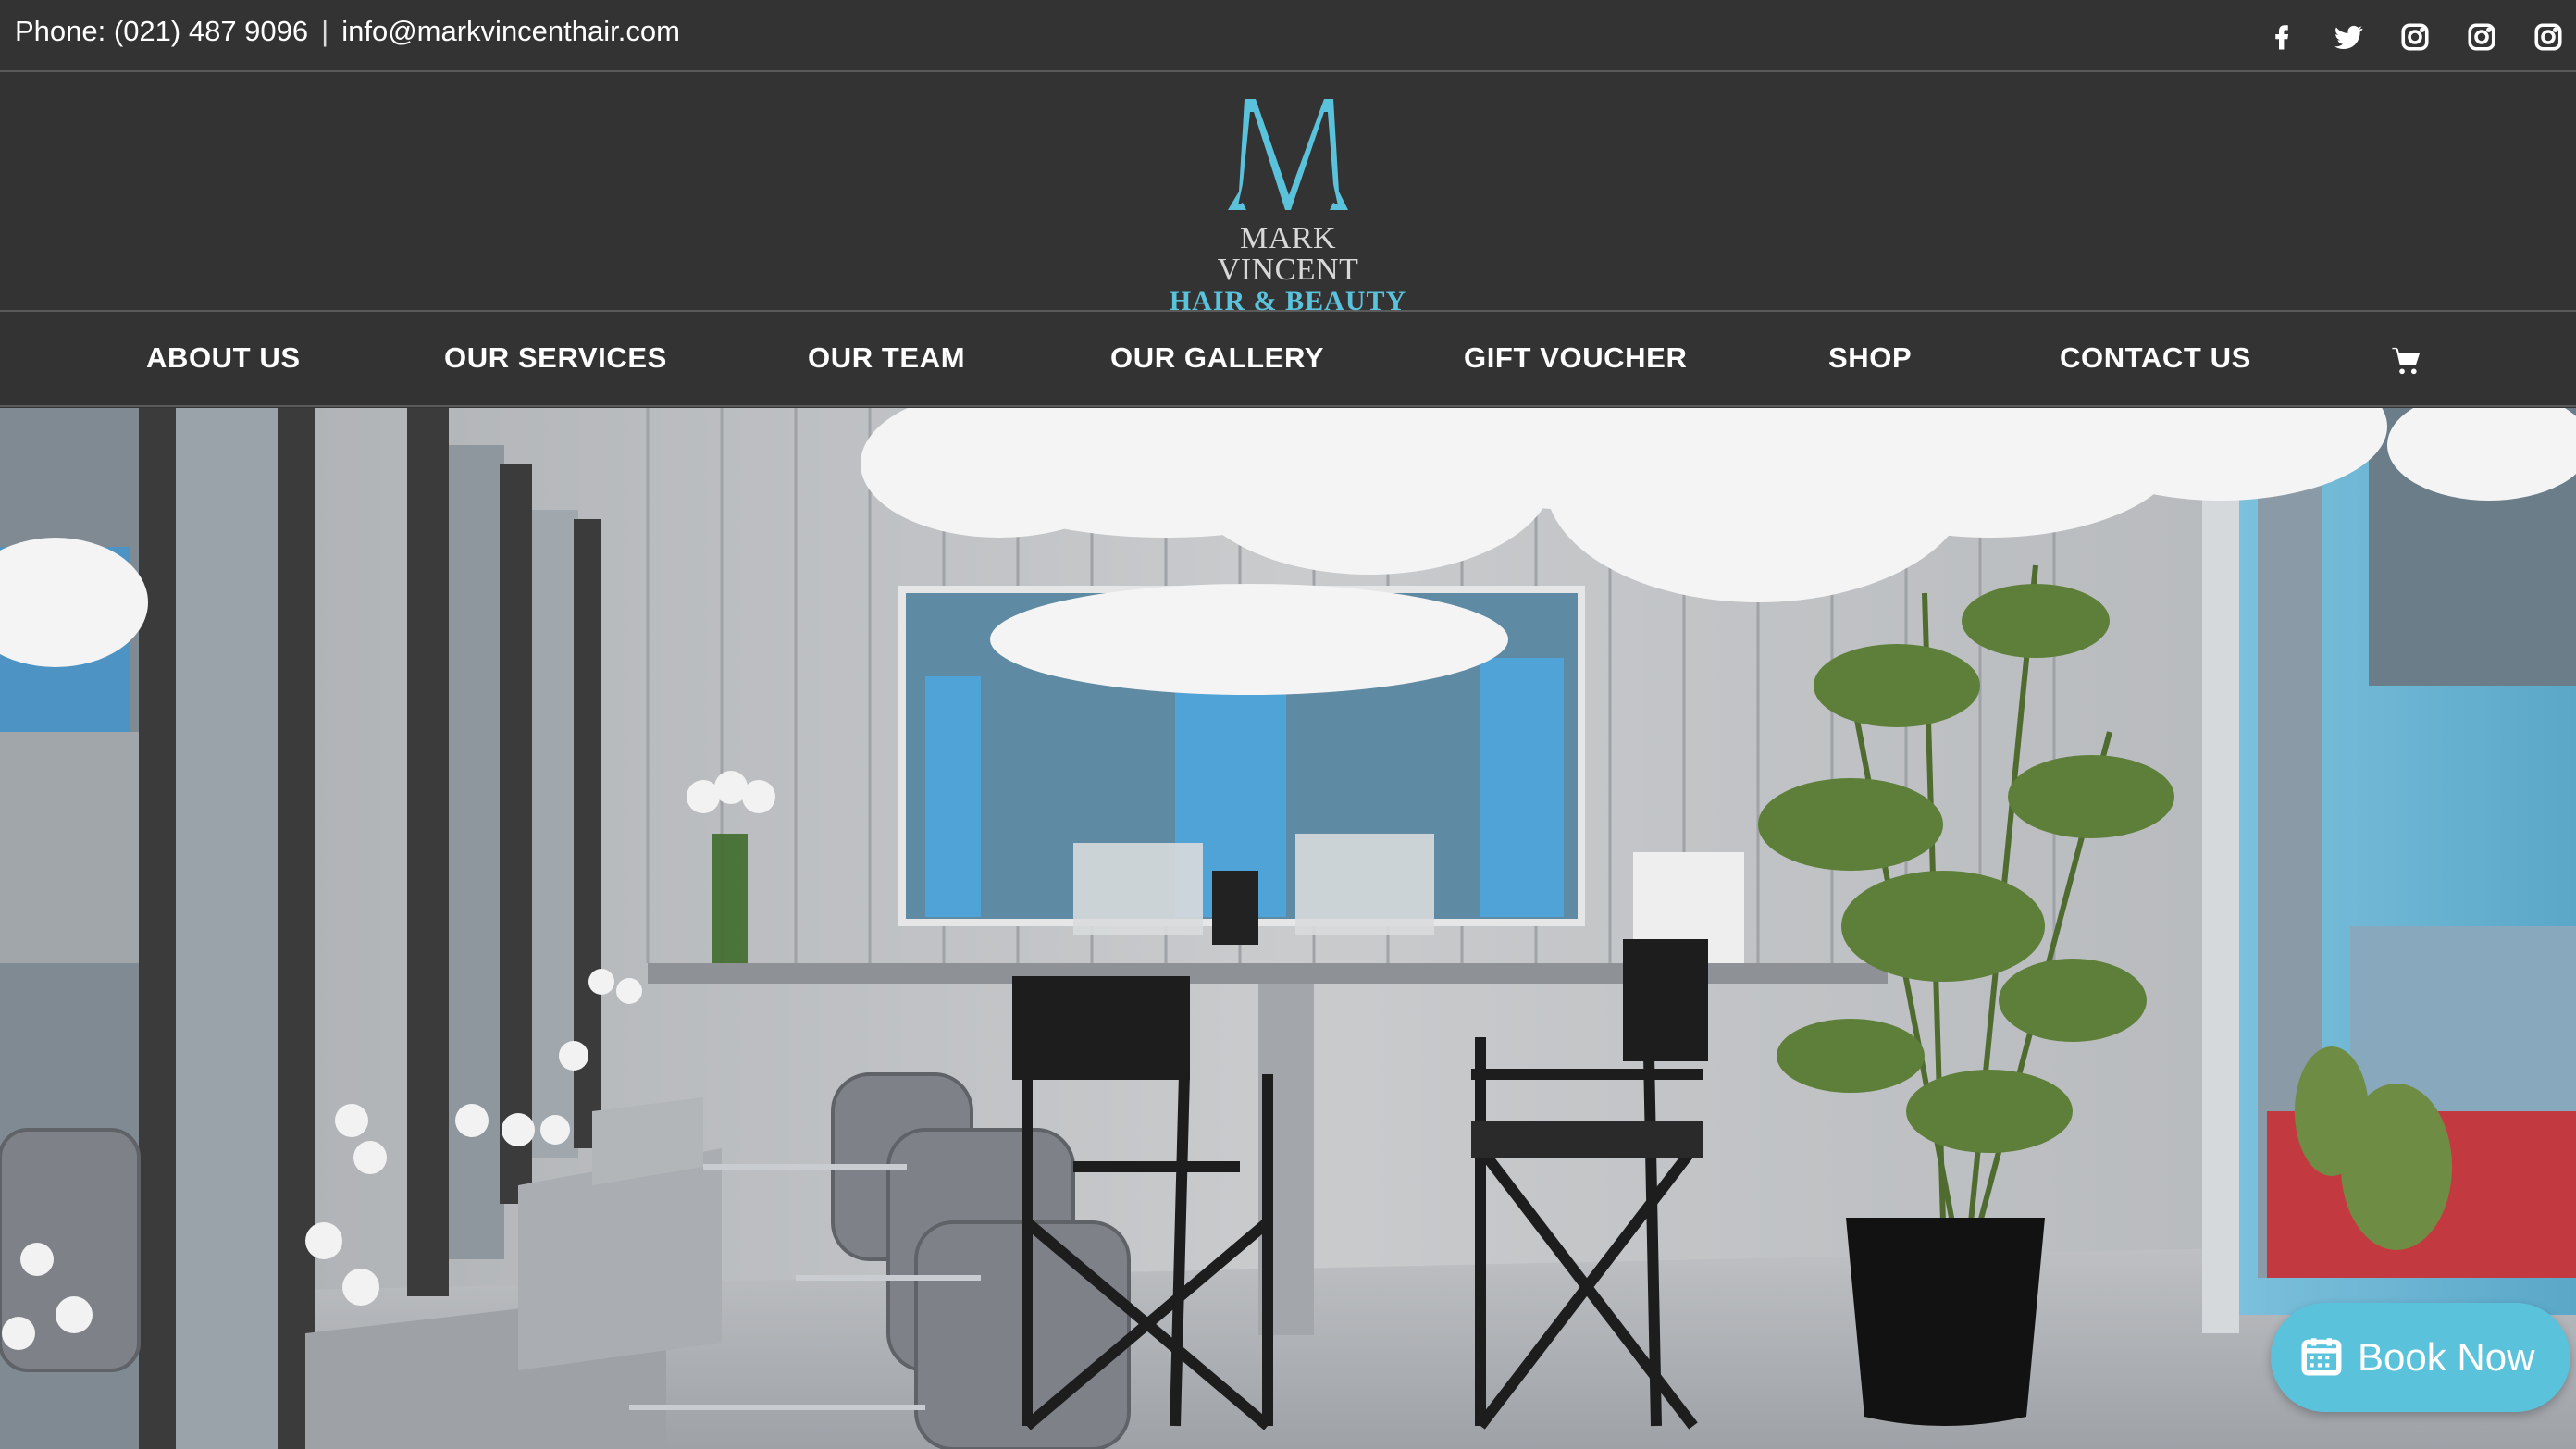 The height and width of the screenshot is (1449, 2576). What do you see at coordinates (1217, 358) in the screenshot?
I see `nav-item-our-gallery: OUR GALLERY` at bounding box center [1217, 358].